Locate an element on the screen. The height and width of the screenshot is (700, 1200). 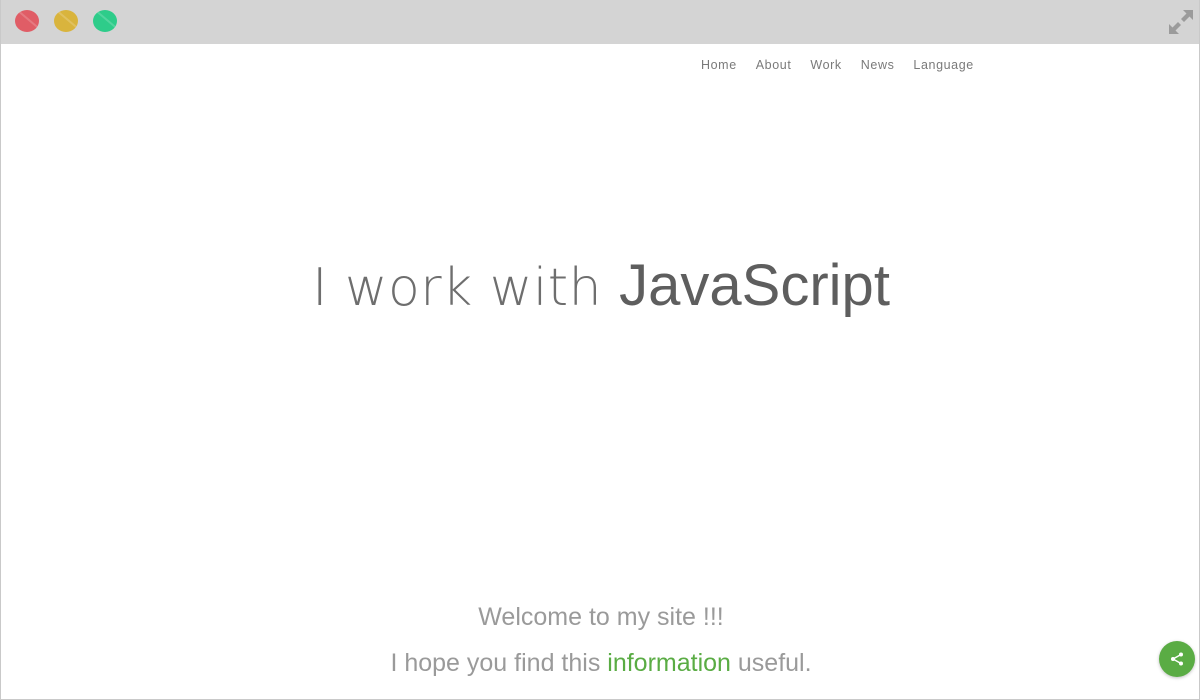
share-icon is located at coordinates (1177, 659).